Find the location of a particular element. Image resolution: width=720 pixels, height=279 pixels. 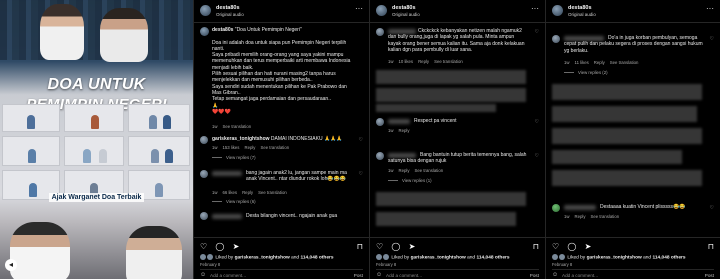

comment-meta: 1w 10 likes Reply See translation is located at coordinates (425, 61).